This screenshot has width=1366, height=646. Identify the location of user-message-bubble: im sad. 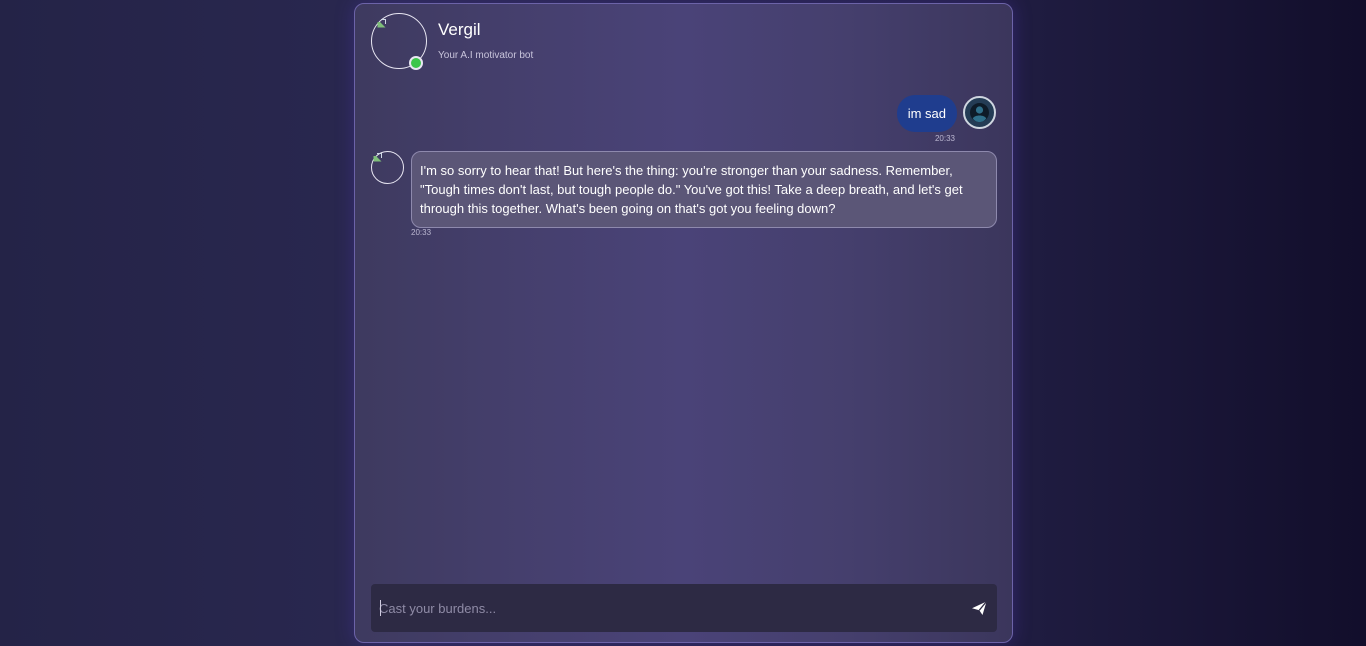
(926, 113).